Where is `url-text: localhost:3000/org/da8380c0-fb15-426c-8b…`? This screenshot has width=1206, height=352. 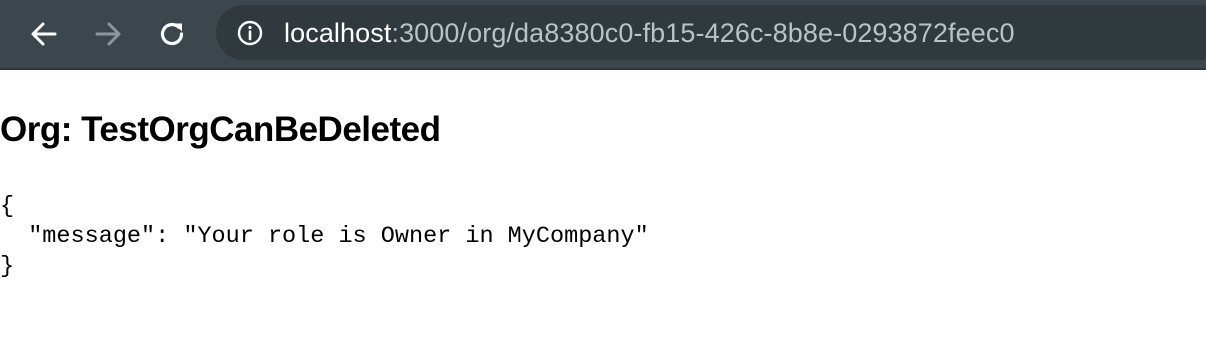
url-text: localhost:3000/org/da8380c0-fb15-426c-8b… is located at coordinates (649, 33).